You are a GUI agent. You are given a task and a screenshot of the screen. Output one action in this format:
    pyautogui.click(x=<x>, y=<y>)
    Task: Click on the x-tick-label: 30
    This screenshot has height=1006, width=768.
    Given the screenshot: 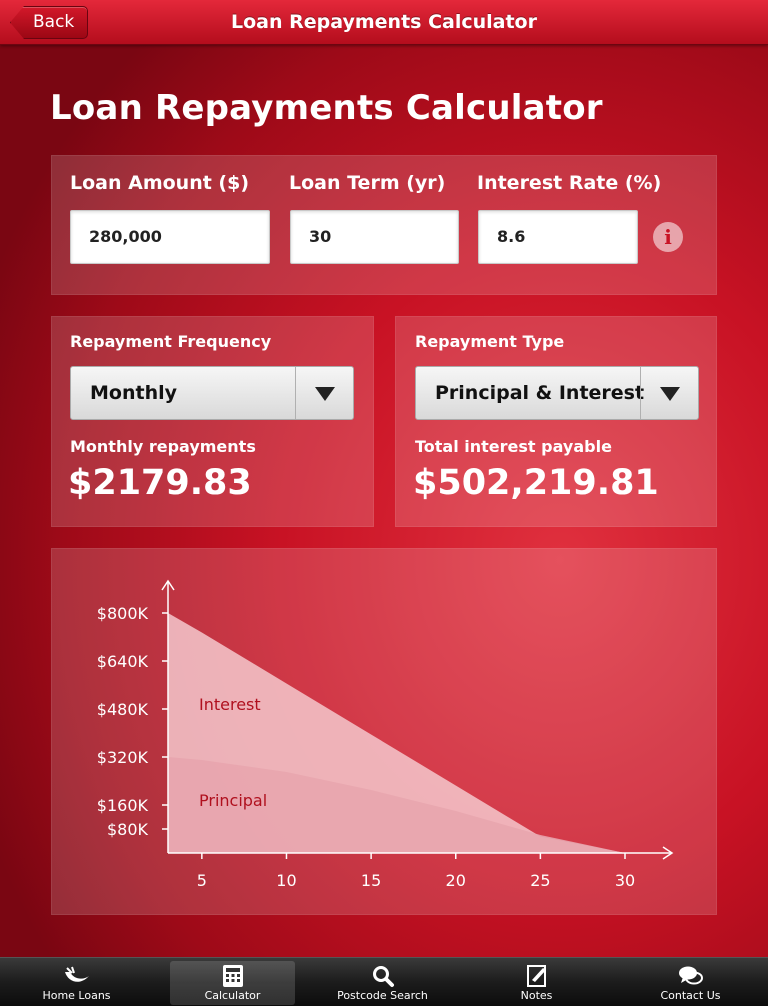 What is the action you would take?
    pyautogui.click(x=625, y=880)
    